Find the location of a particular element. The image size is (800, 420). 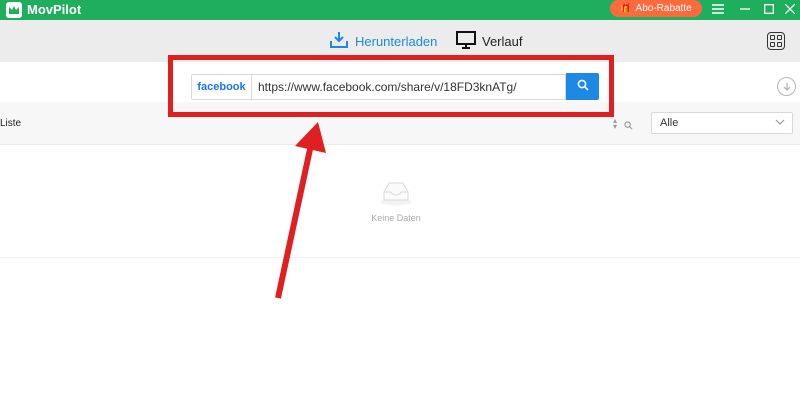

tab-verlauf: Verlauf is located at coordinates (489, 41).